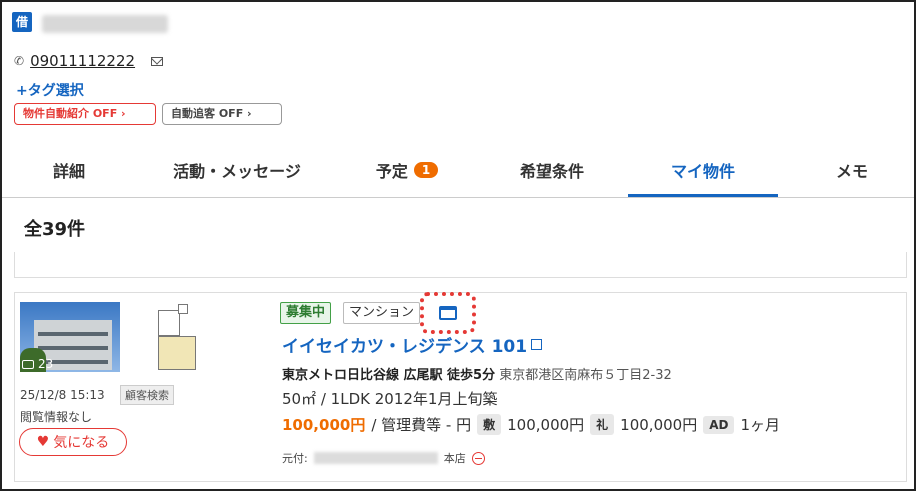  Describe the element at coordinates (55, 229) in the screenshot. I see `total-count: 全39件` at that location.